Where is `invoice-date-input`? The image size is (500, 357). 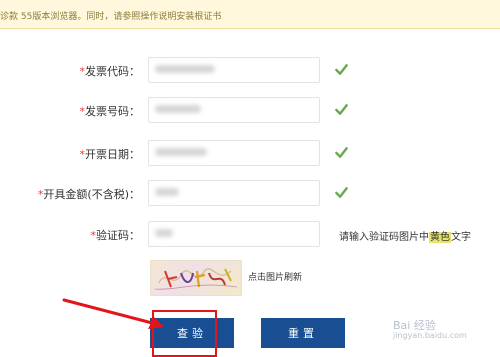 invoice-date-input is located at coordinates (234, 153).